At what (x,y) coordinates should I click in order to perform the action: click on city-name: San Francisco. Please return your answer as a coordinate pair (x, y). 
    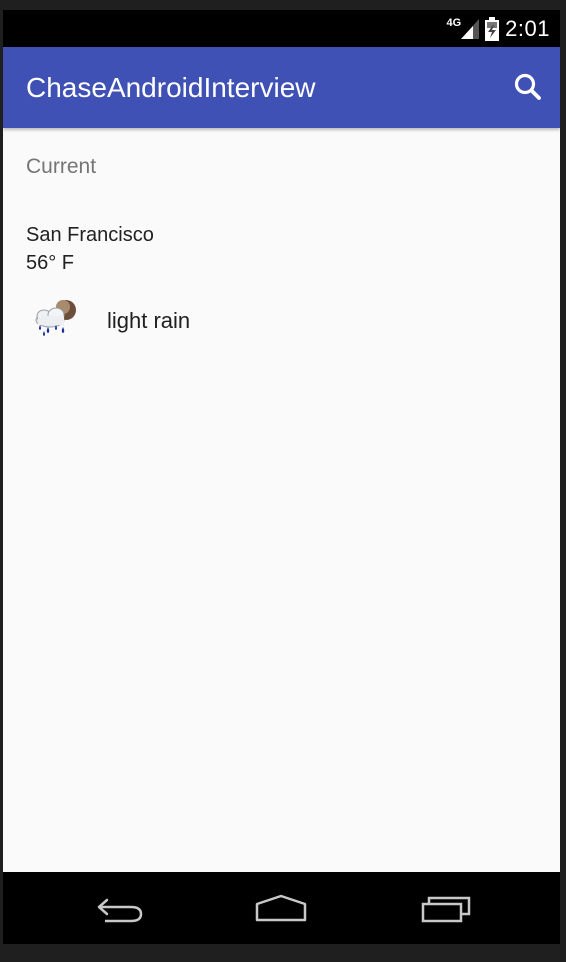
    Looking at the image, I should click on (90, 235).